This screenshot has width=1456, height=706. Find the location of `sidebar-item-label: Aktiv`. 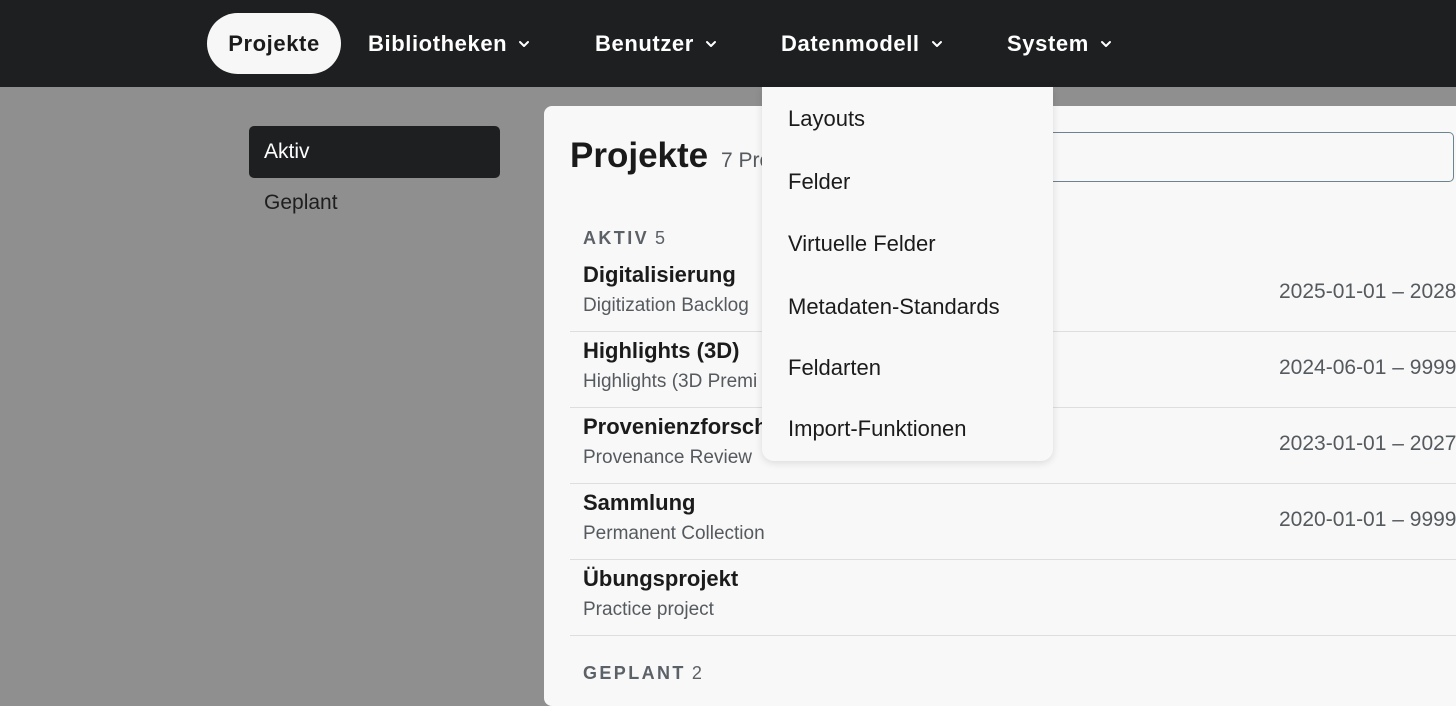

sidebar-item-label: Aktiv is located at coordinates (287, 151).